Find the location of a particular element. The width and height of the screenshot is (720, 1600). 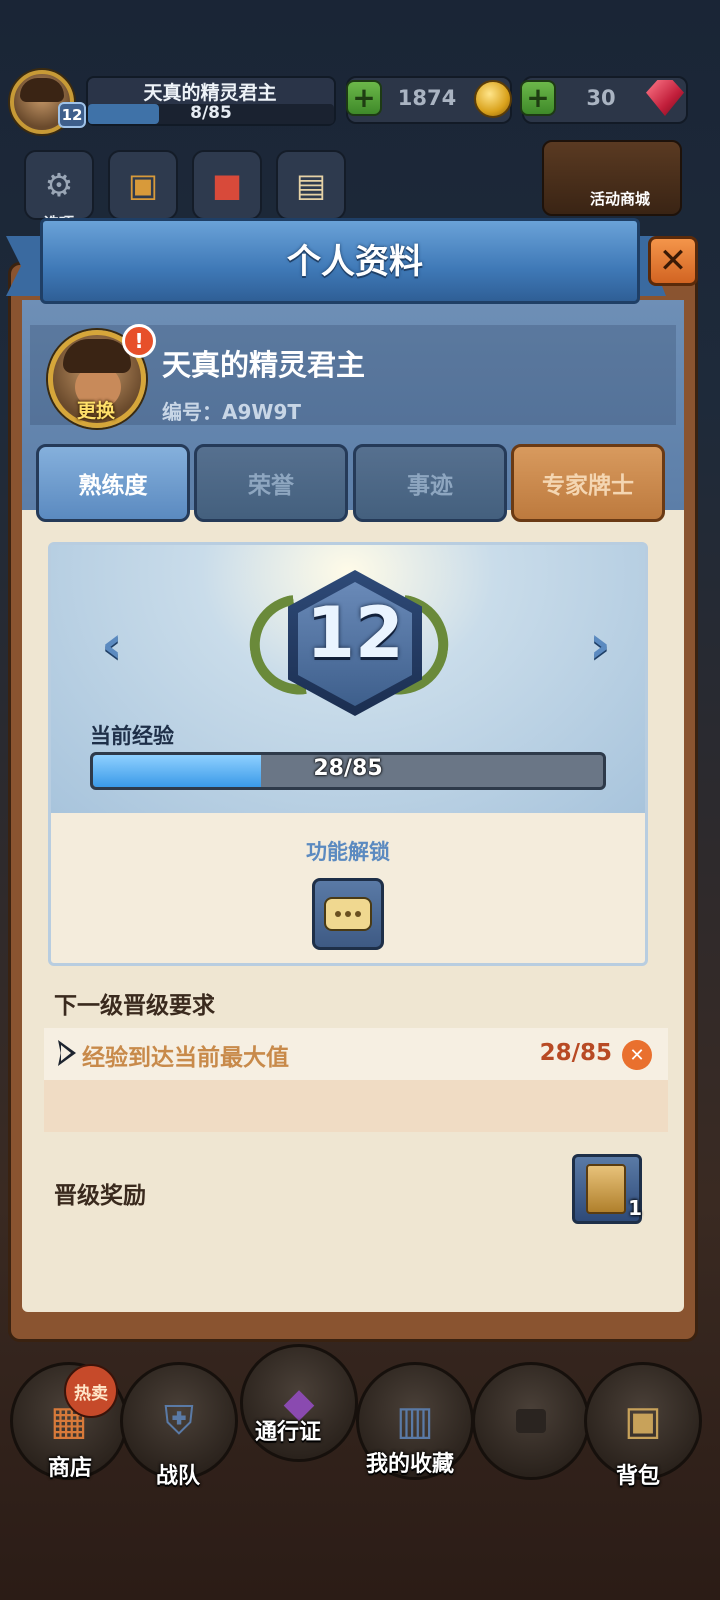

chat-feature-icon is located at coordinates (348, 914).